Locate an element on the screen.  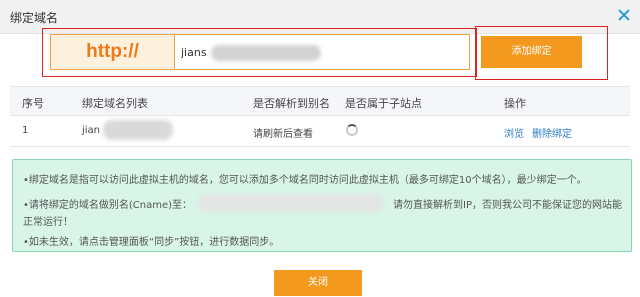
browse-link: 浏览 is located at coordinates (514, 132).